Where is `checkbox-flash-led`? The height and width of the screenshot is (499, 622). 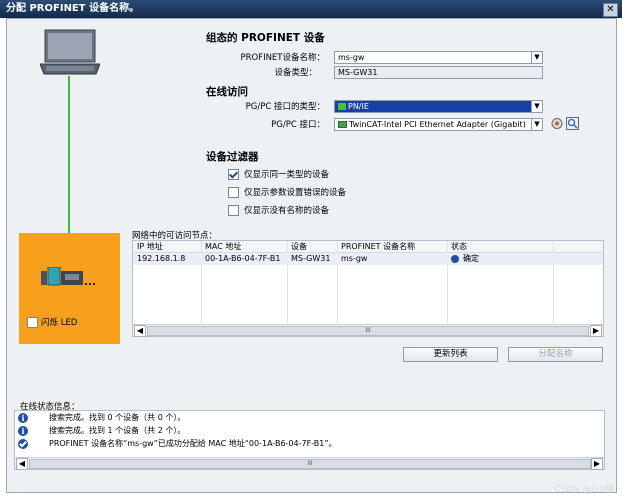
checkbox-flash-led is located at coordinates (32, 322).